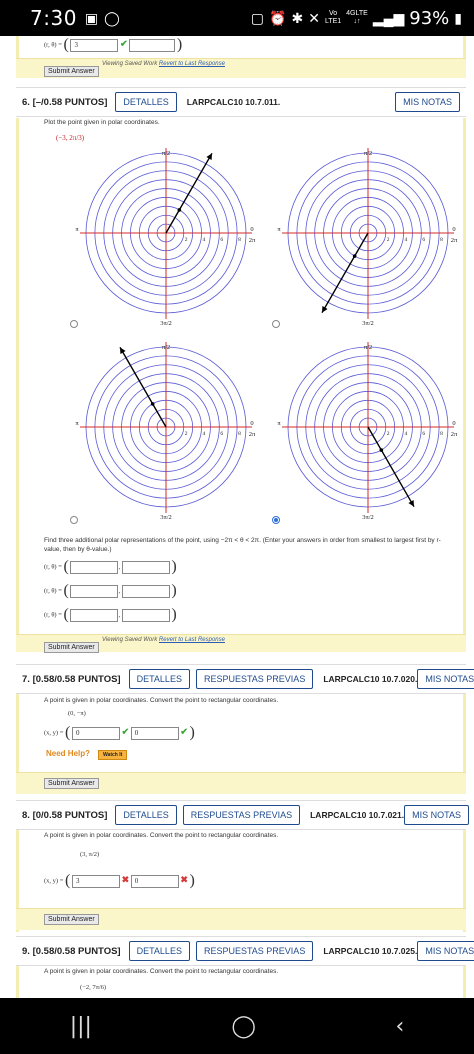 The image size is (474, 1054). I want to click on answer-row-1: (r, θ) = ( , ), so click(110, 566).